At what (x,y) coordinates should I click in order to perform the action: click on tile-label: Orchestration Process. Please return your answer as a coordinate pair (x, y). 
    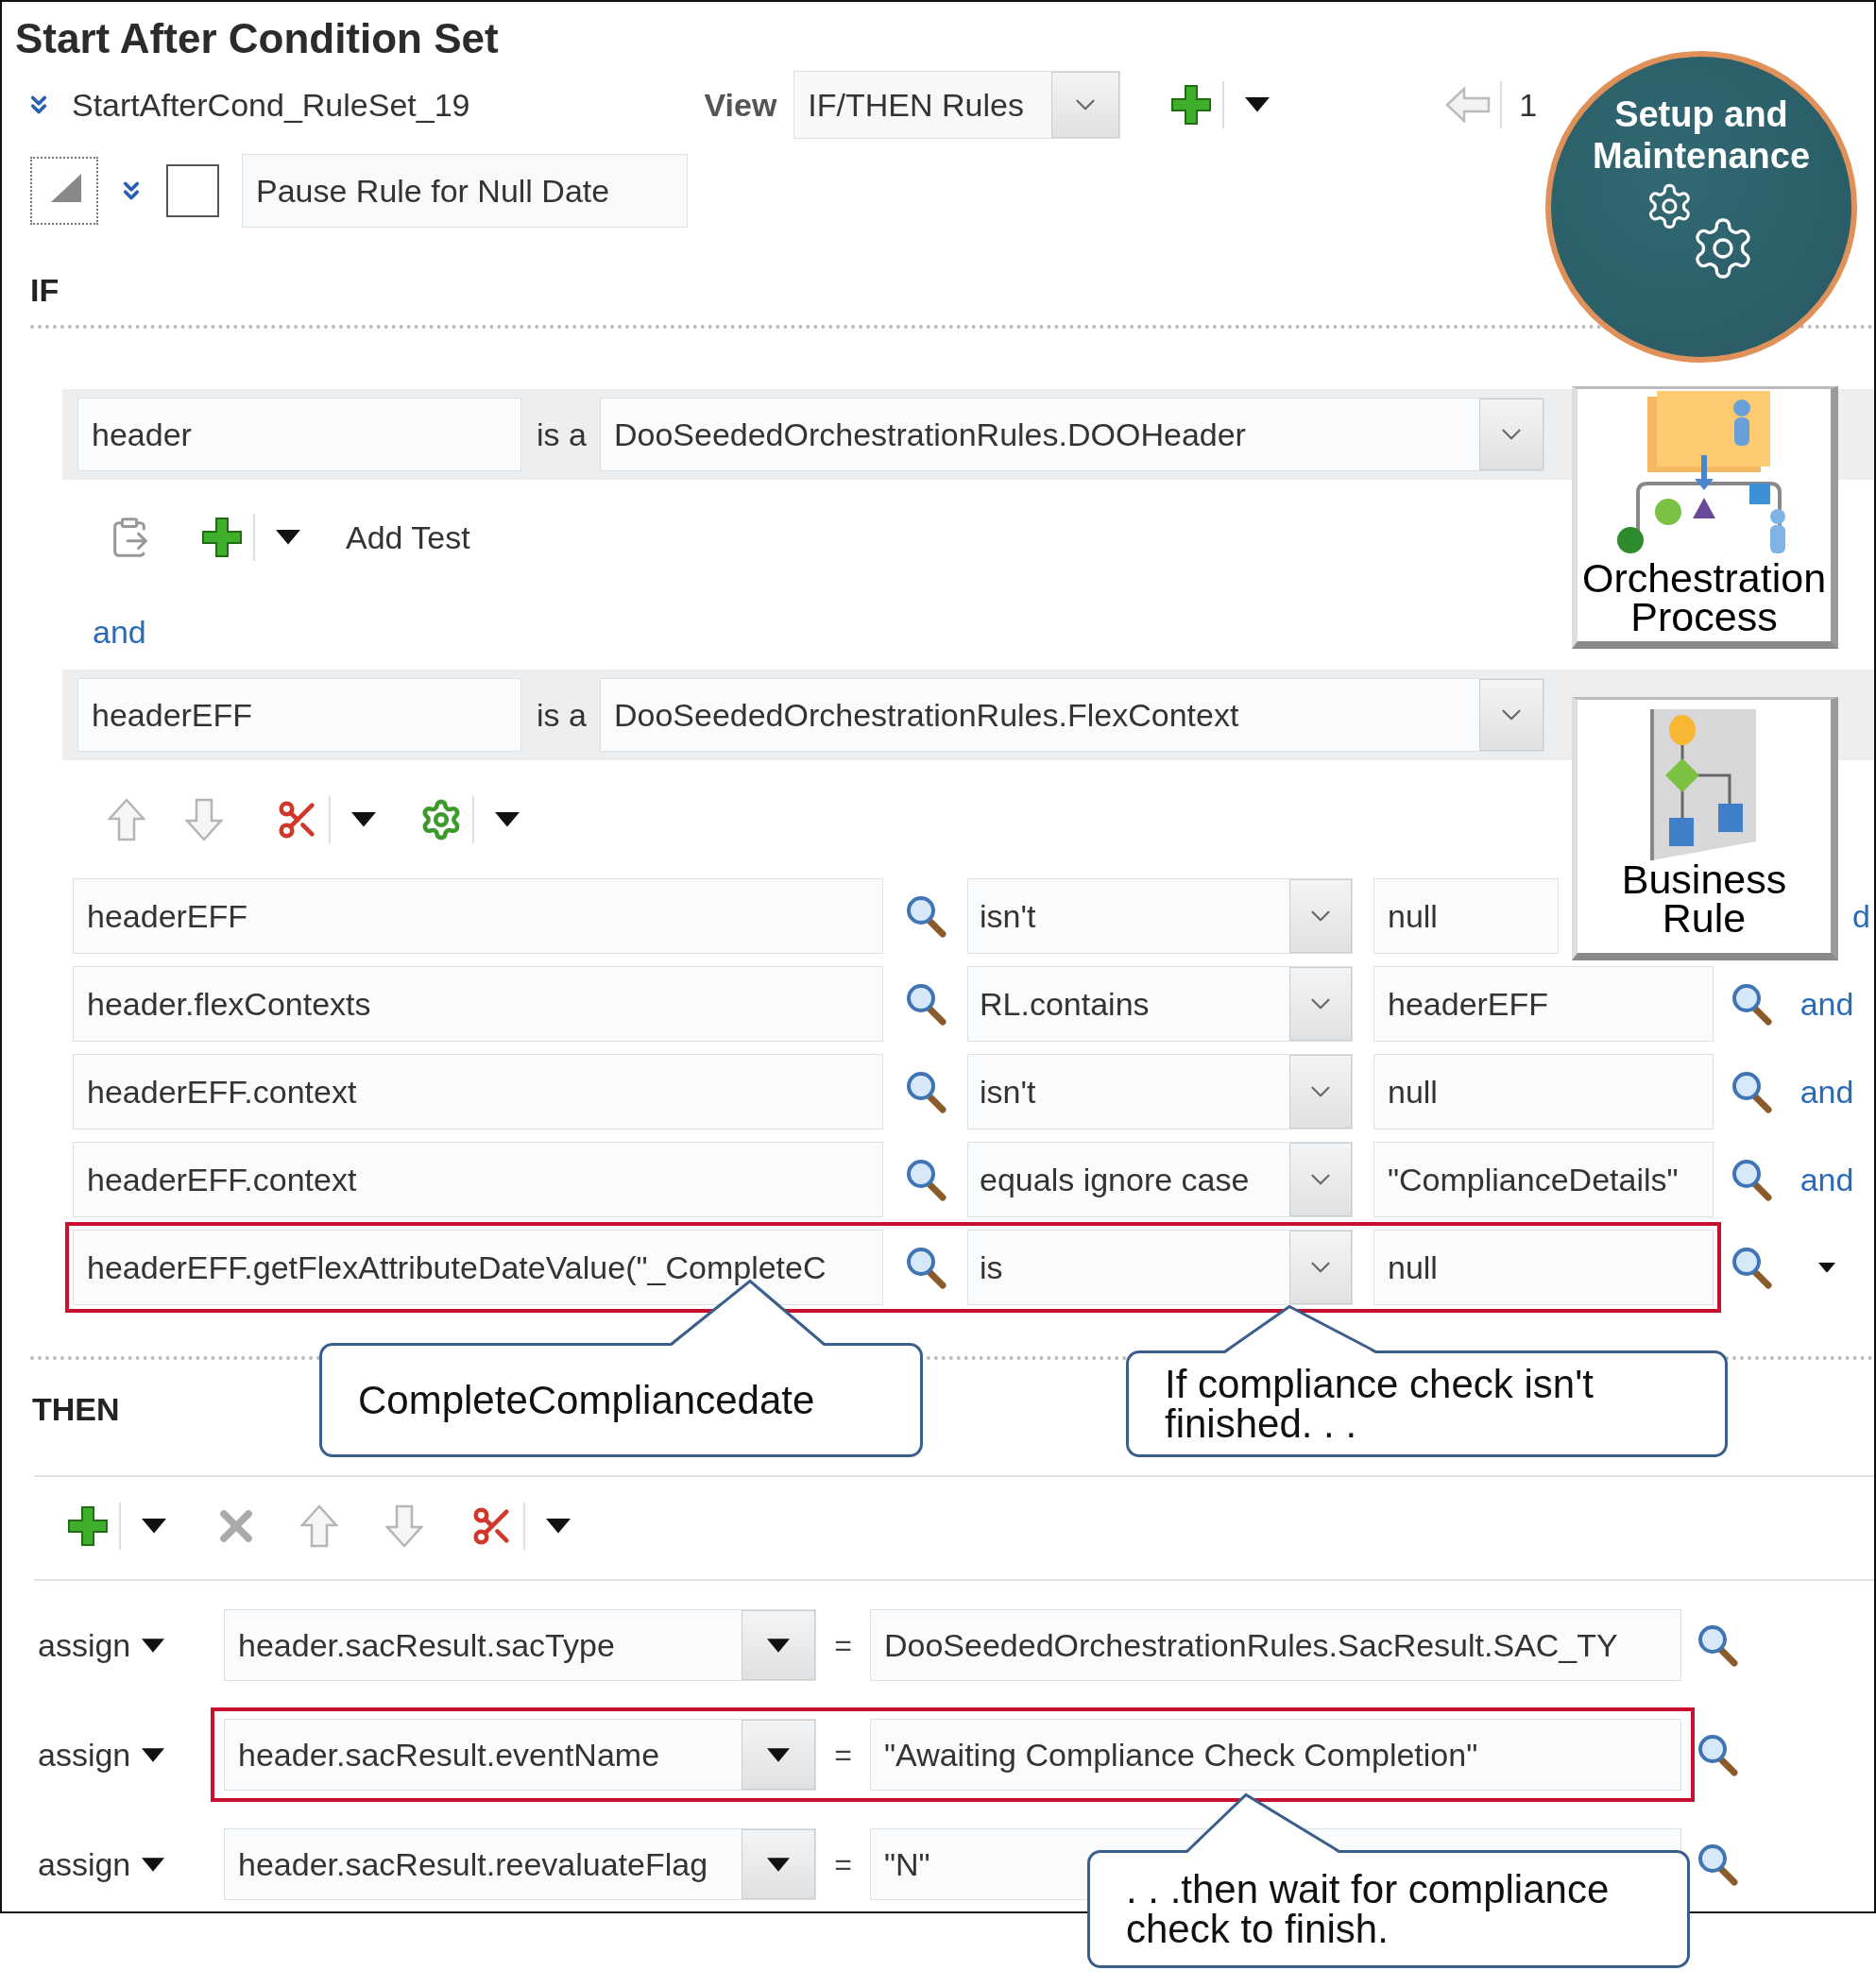
    Looking at the image, I should click on (1704, 598).